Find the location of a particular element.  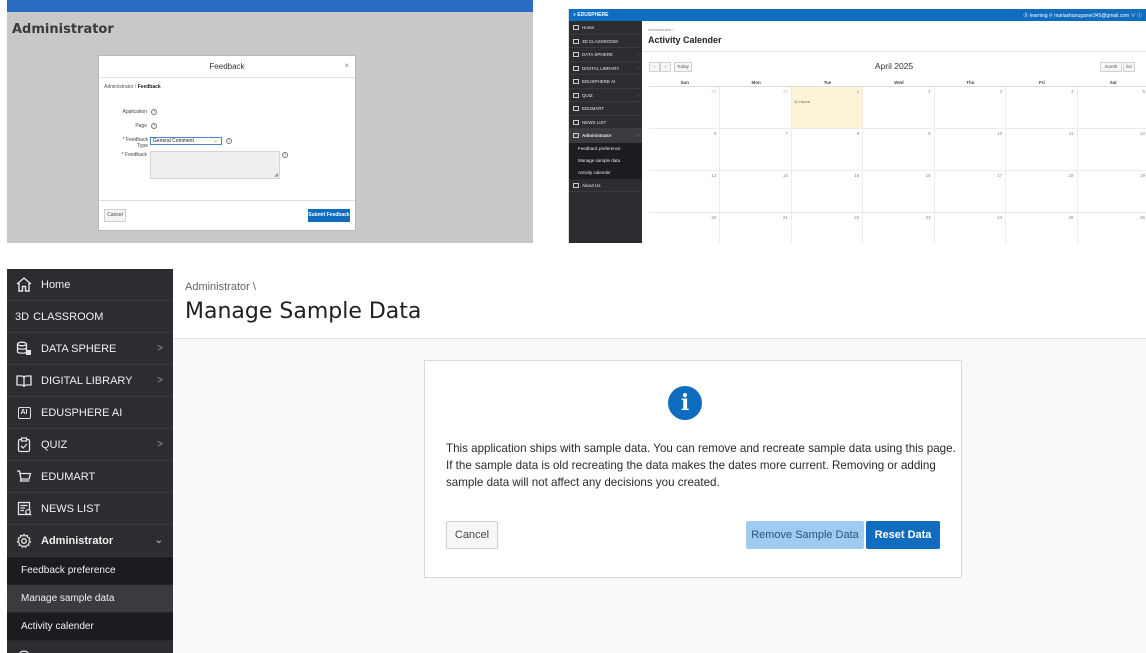

sidebar-item: About Us is located at coordinates (605, 185).